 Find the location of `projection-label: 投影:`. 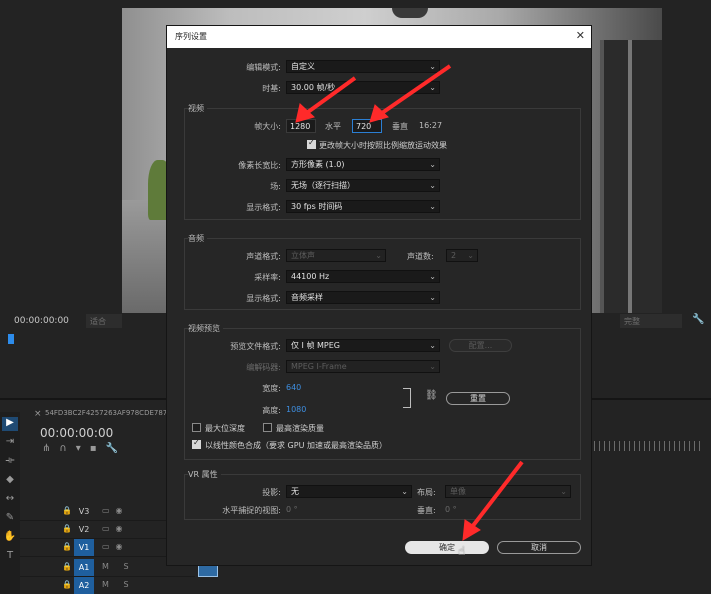

projection-label: 投影: is located at coordinates (271, 492).